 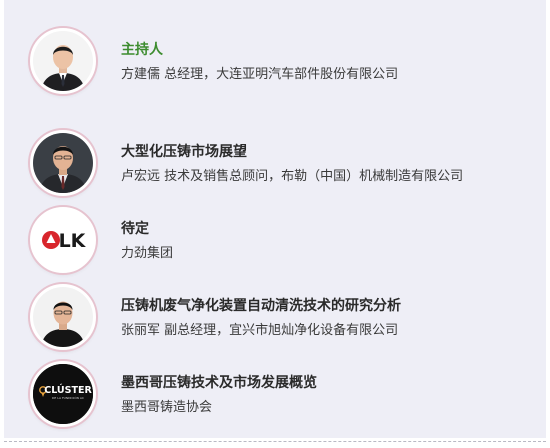 I want to click on lk-logo-icon: LK, so click(x=63, y=240).